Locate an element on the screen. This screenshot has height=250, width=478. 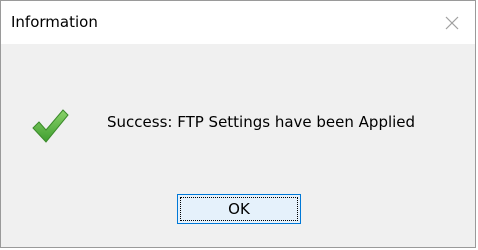
message-text: Success: FTP Settings have been Applied is located at coordinates (261, 122).